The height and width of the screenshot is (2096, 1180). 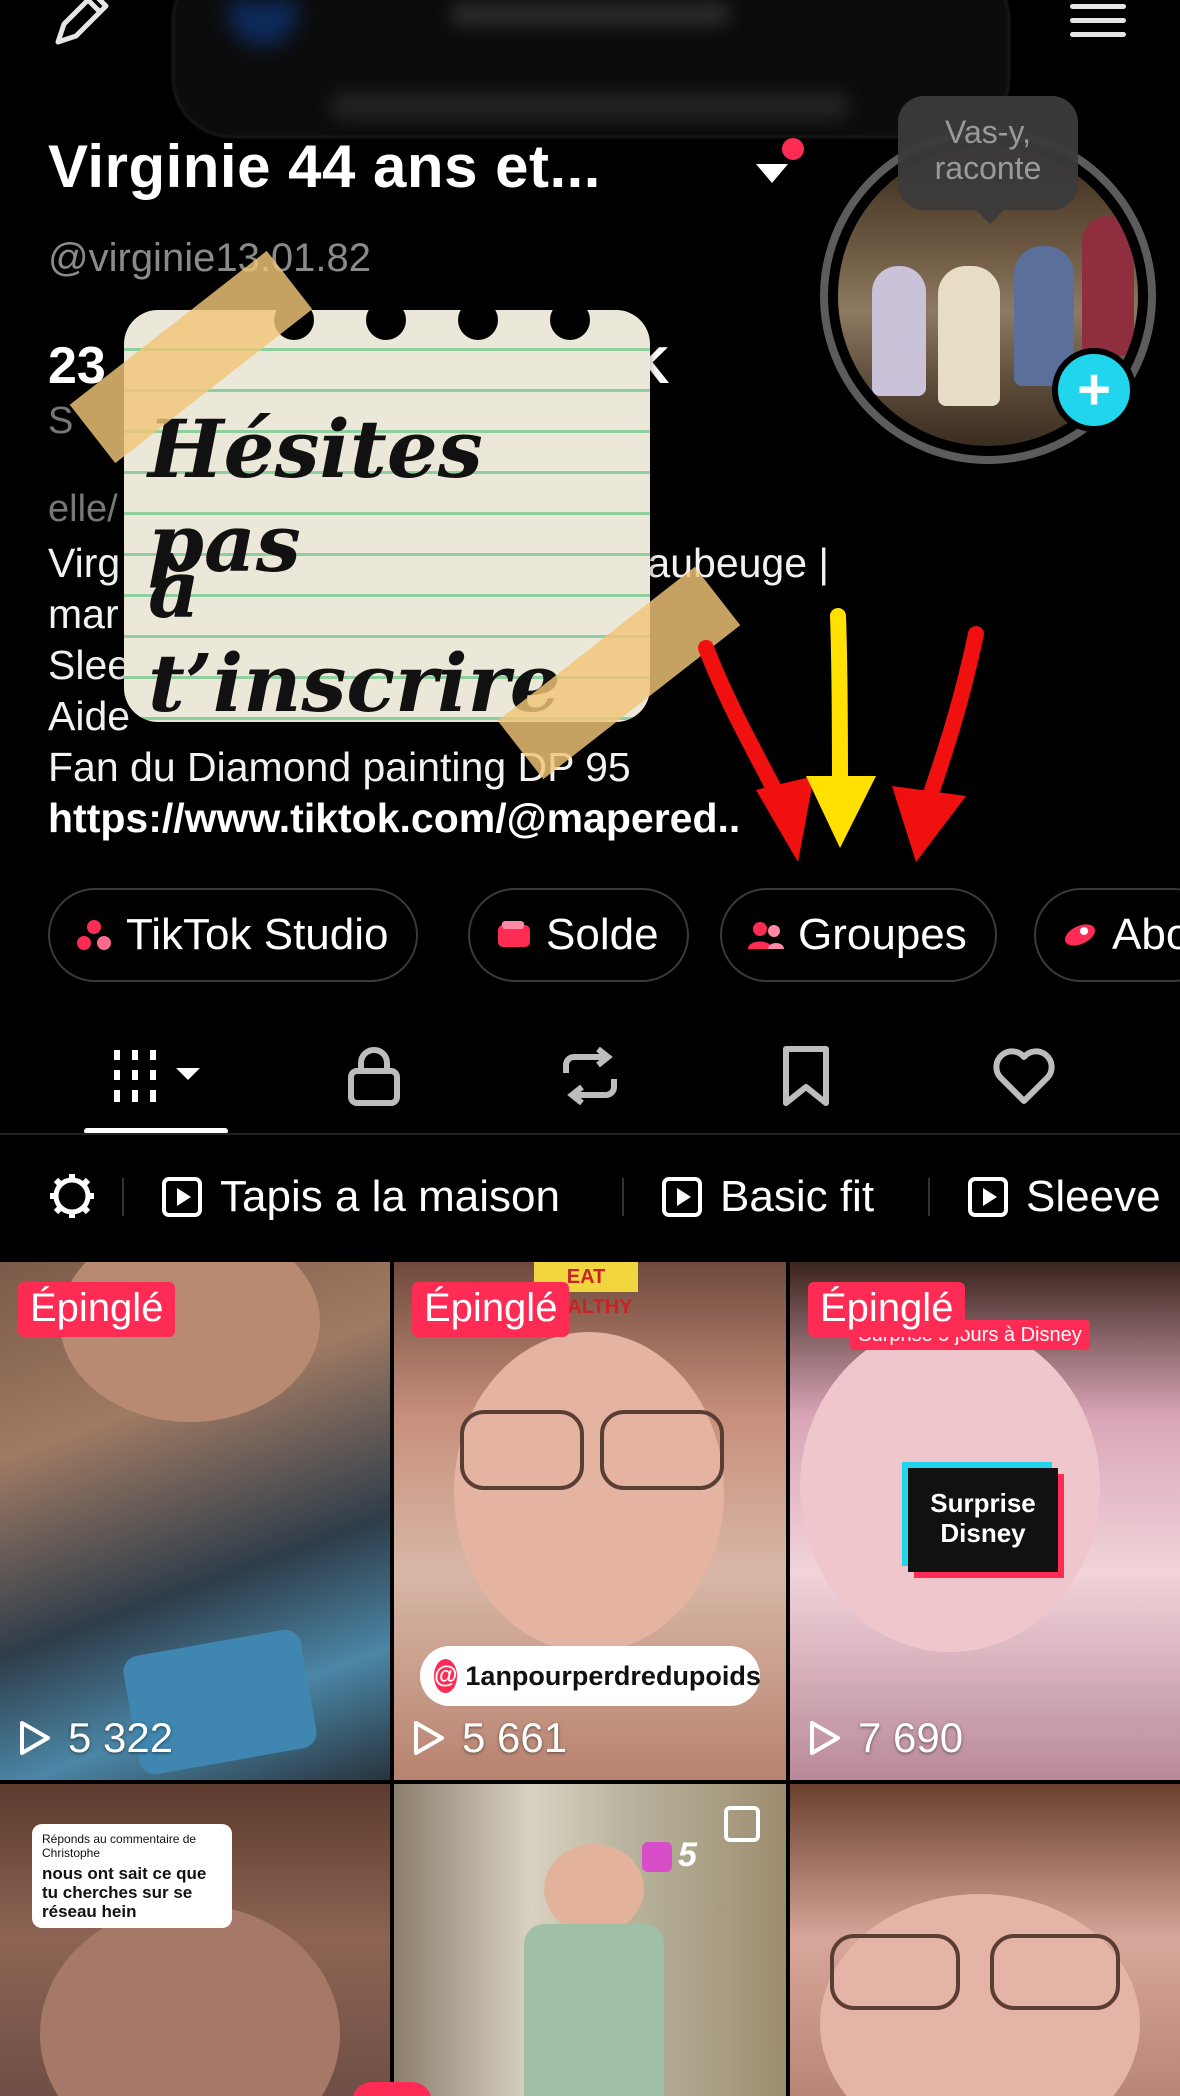 I want to click on reply-header: Réponds au commentaire de Christophe, so click(x=119, y=1846).